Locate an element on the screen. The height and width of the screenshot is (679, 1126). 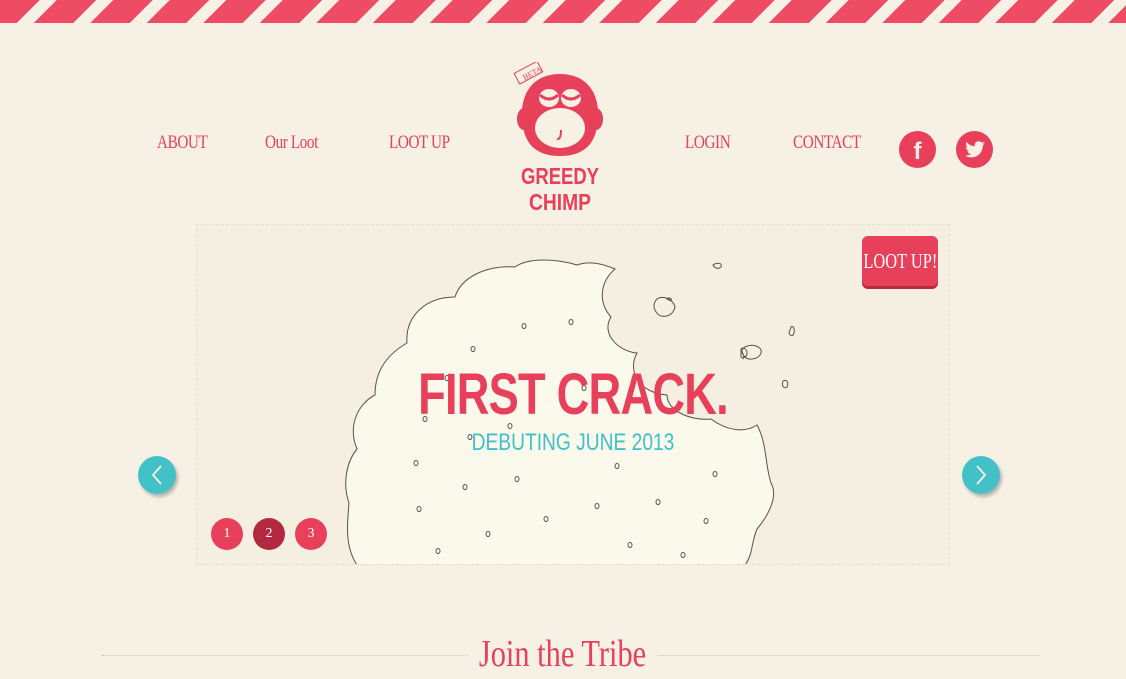
nav-about: ABOUT is located at coordinates (182, 143).